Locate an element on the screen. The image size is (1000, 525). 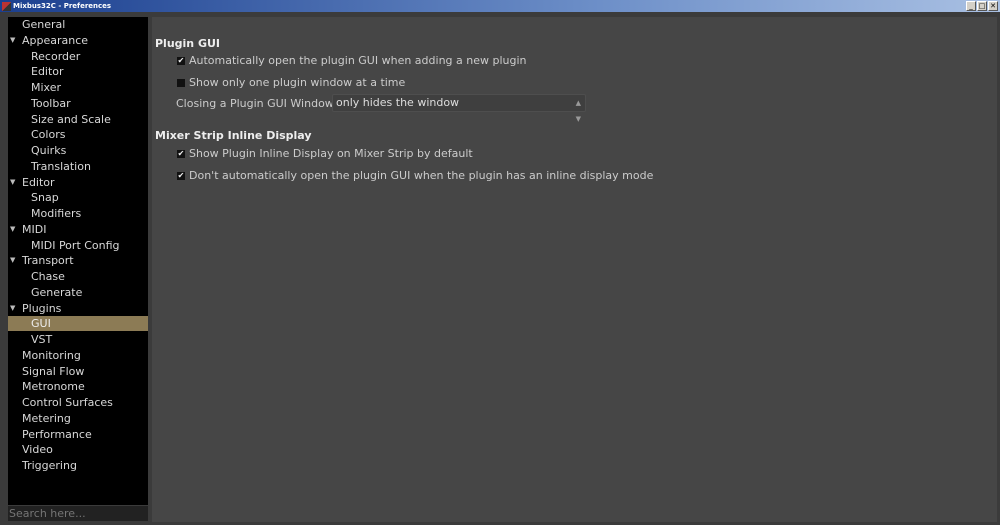
sidebar-item-label: Mixer is located at coordinates (46, 87).